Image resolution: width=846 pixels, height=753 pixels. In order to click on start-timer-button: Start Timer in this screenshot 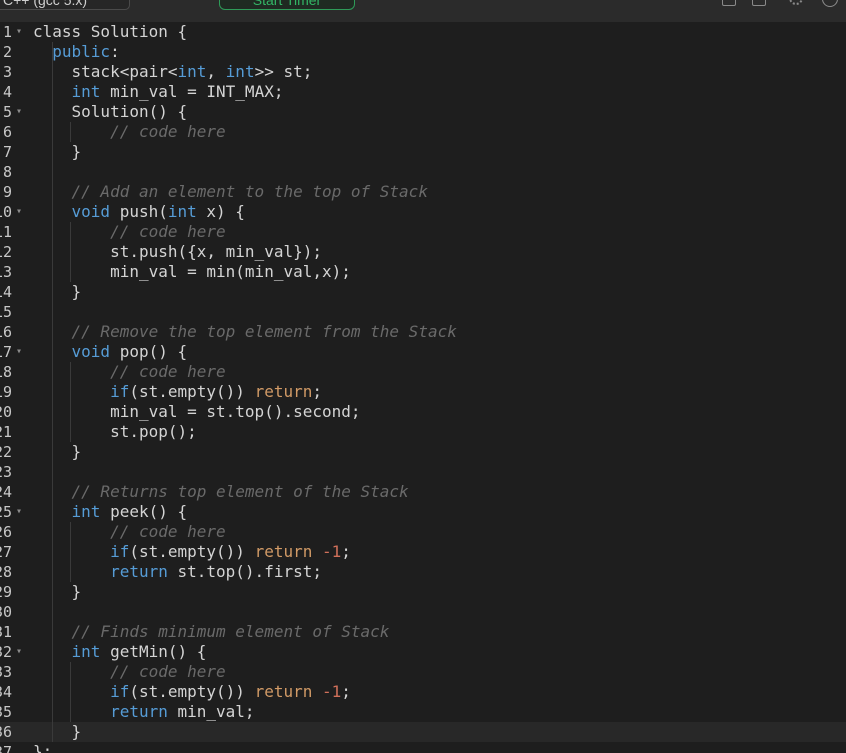, I will do `click(287, 5)`.